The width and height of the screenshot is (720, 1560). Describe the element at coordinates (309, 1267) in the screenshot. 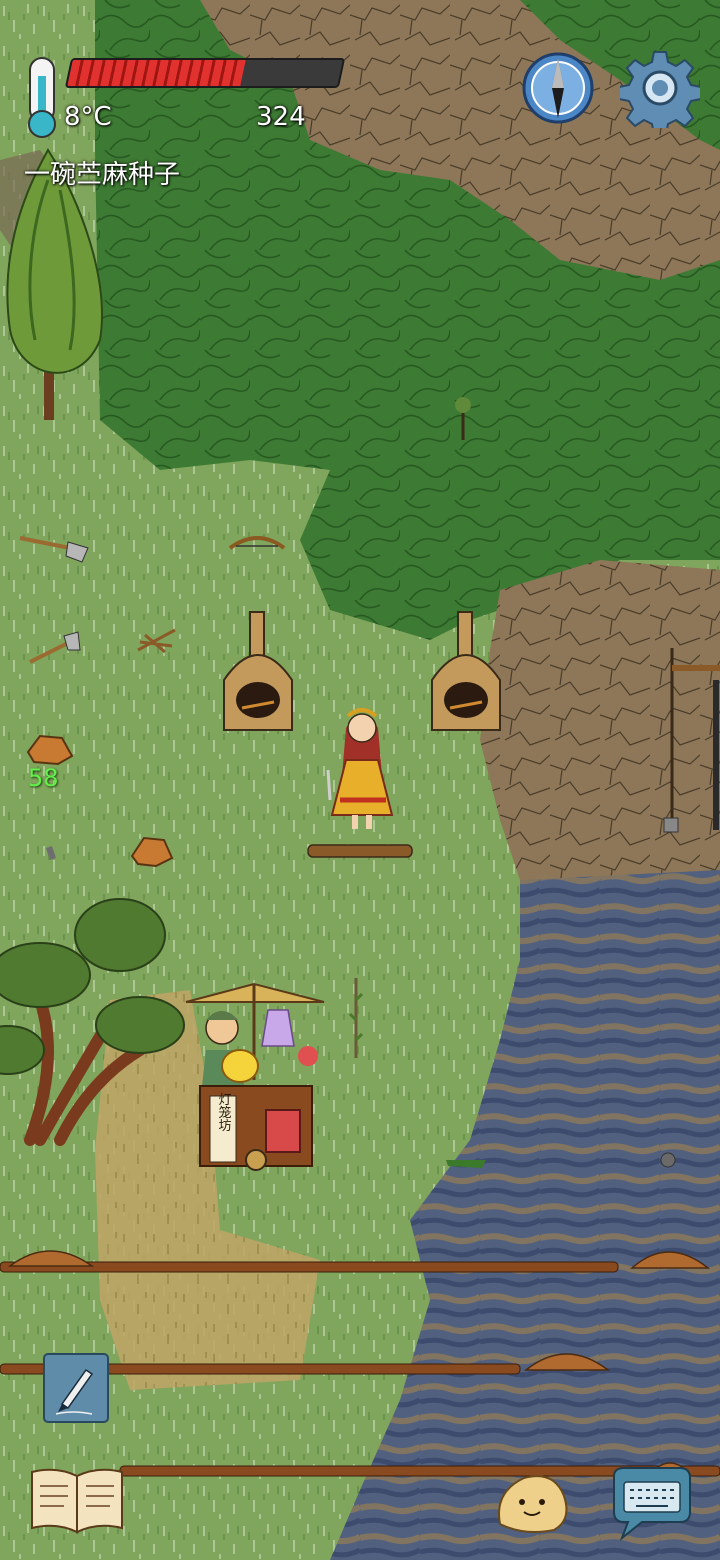

I see `fence-row` at that location.